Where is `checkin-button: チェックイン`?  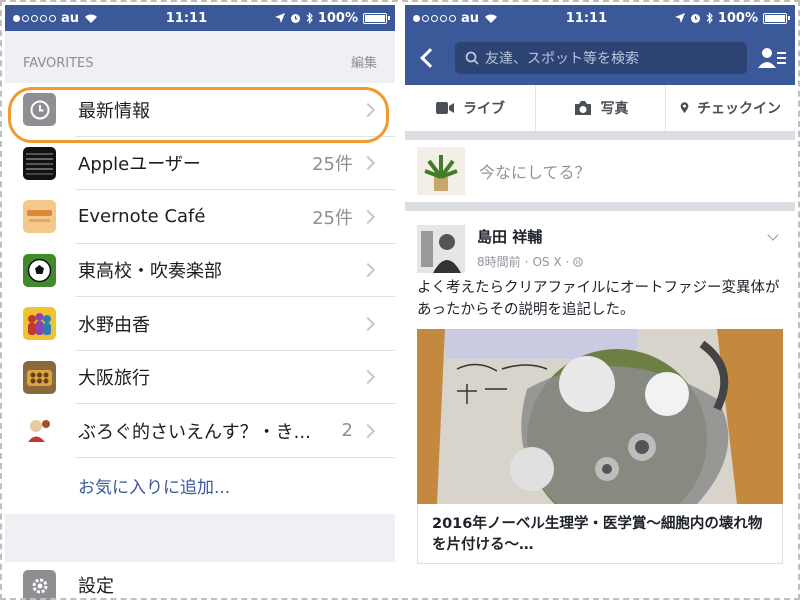 checkin-button: チェックイン is located at coordinates (730, 108).